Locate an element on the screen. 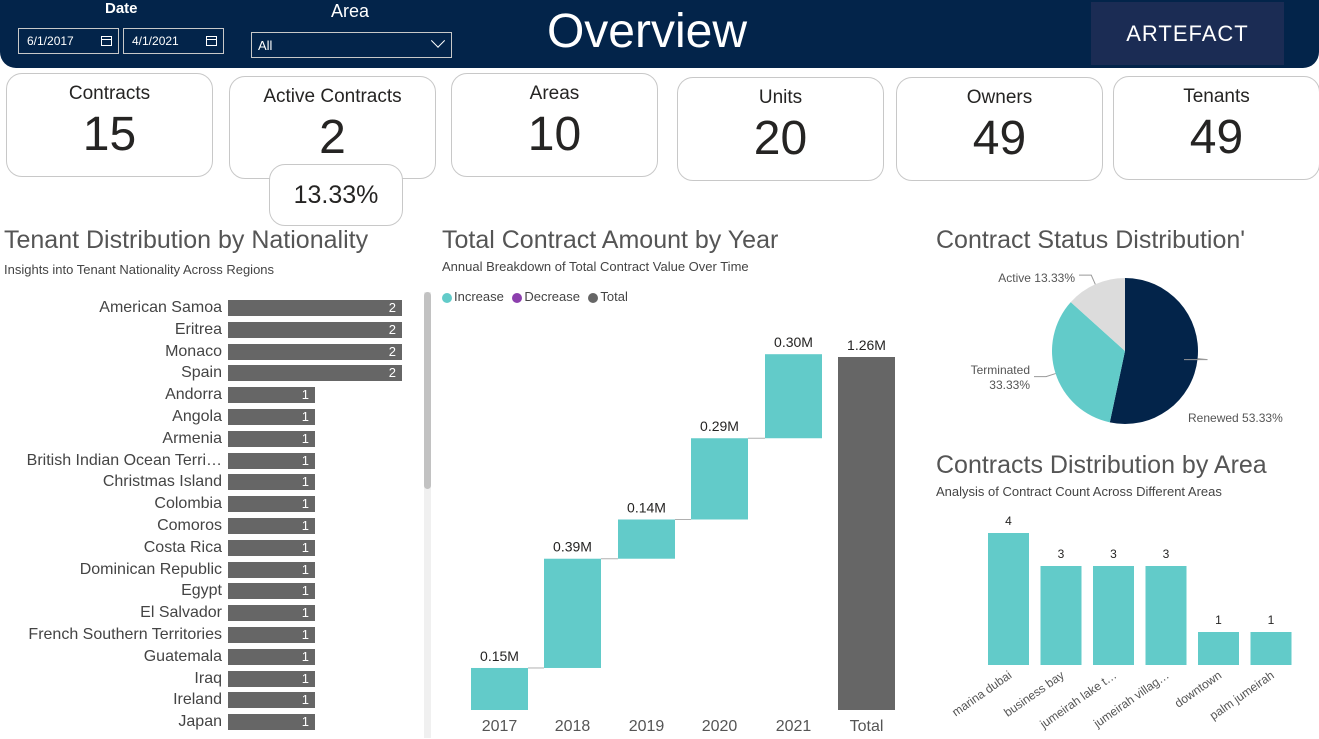 This screenshot has height=739, width=1319. legend-total: Total is located at coordinates (608, 296).